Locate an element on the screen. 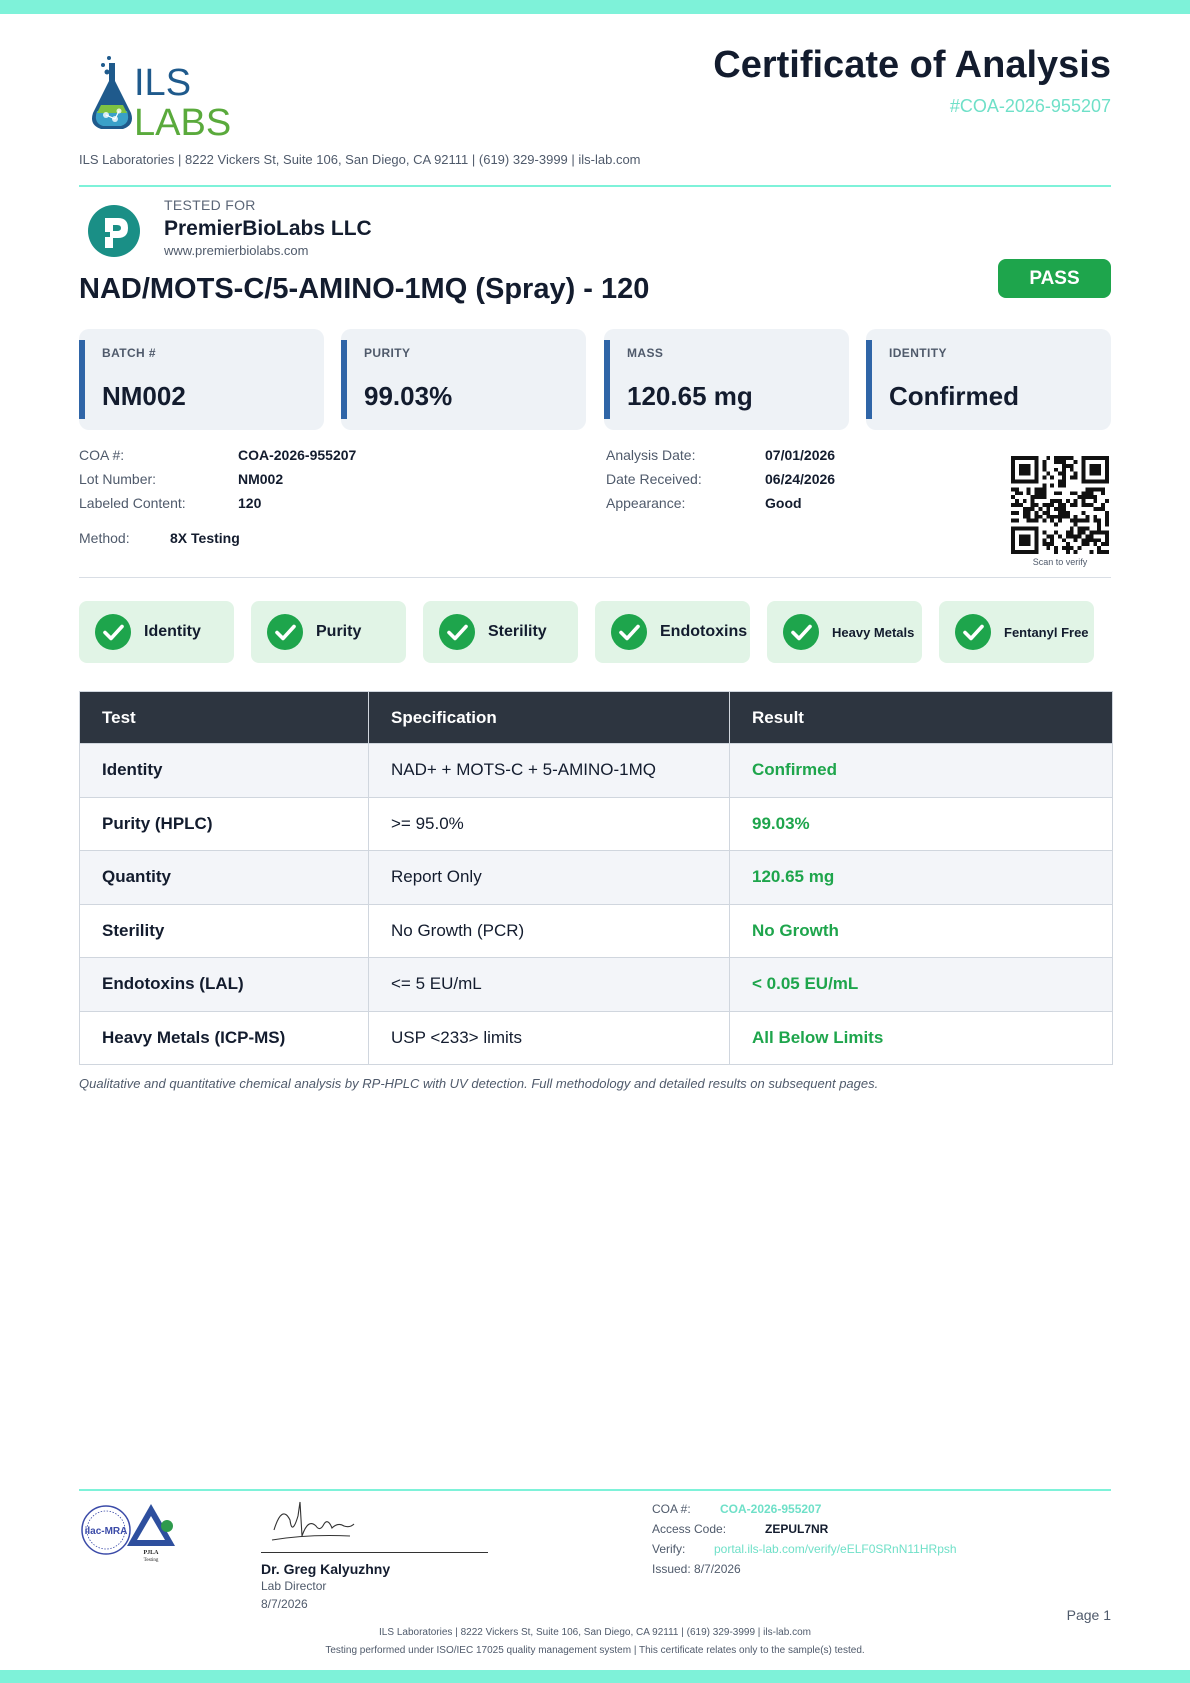 This screenshot has width=1190, height=1683. chip-sterility: Sterility is located at coordinates (500, 632).